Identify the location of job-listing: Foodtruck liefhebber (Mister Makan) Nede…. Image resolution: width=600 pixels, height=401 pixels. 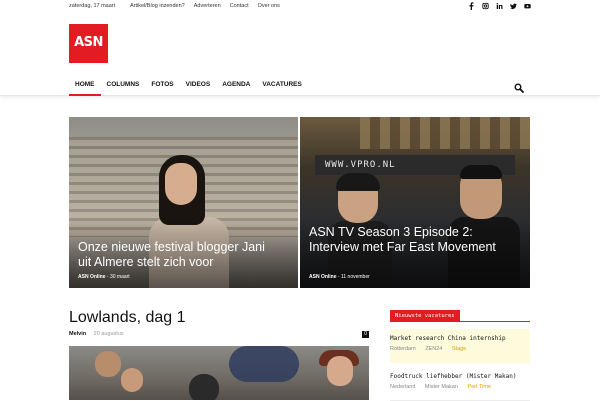
(460, 384).